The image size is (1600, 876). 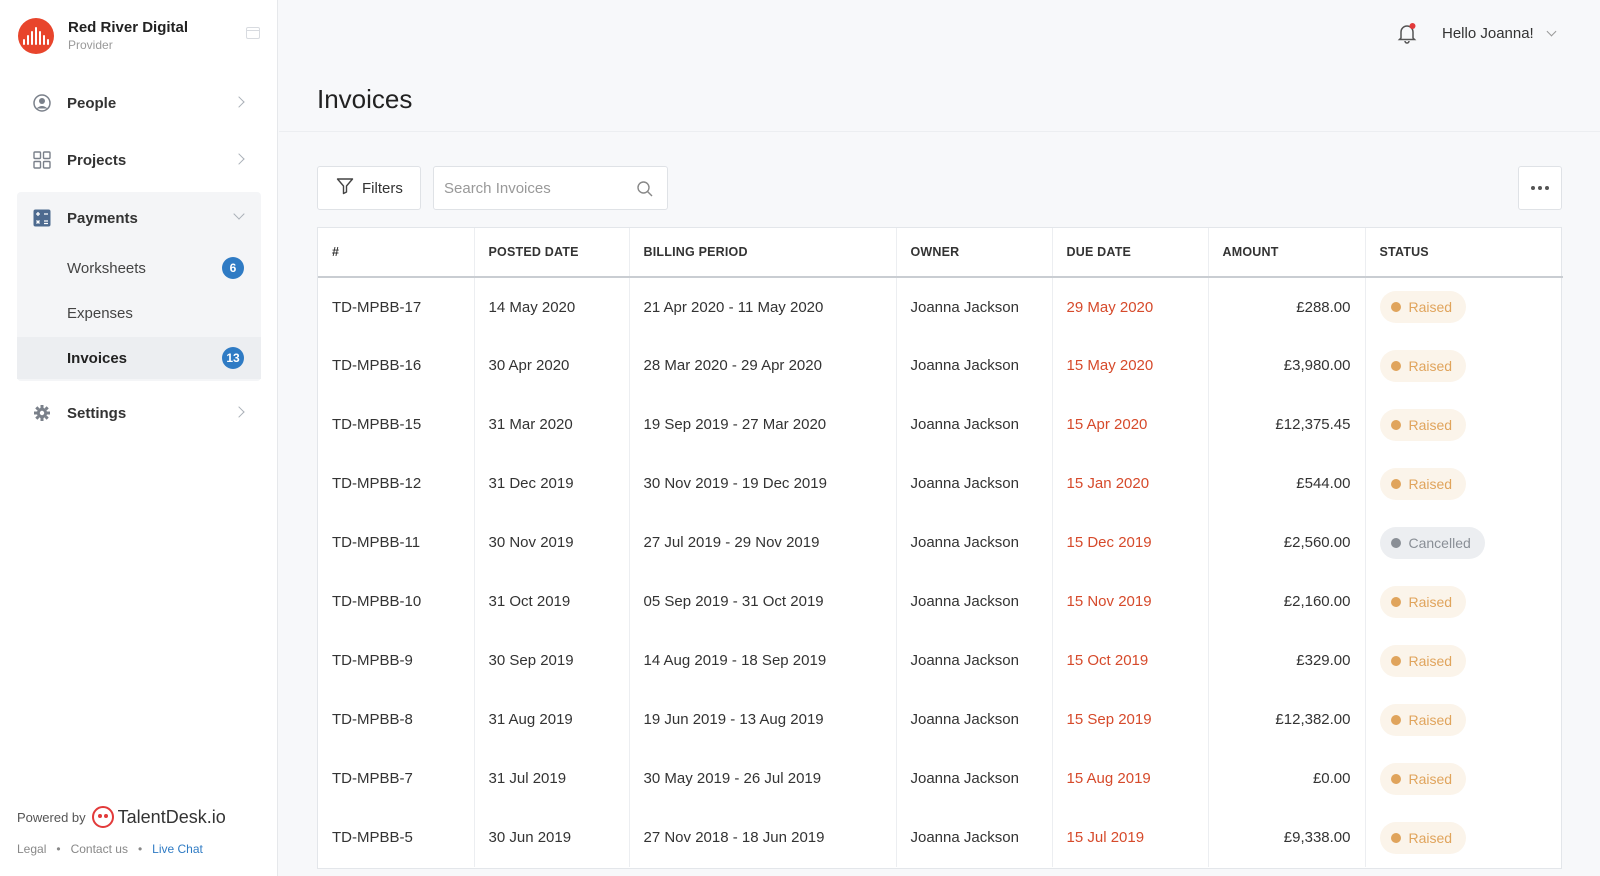 I want to click on invoice-id: TD-MPBB-17, so click(x=396, y=306).